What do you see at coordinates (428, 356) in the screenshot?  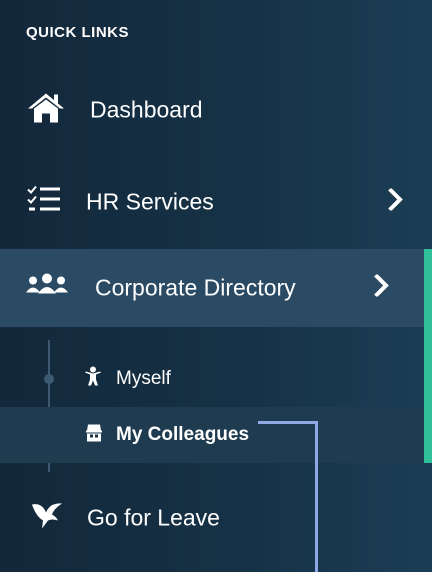 I see `active-section-indicator` at bounding box center [428, 356].